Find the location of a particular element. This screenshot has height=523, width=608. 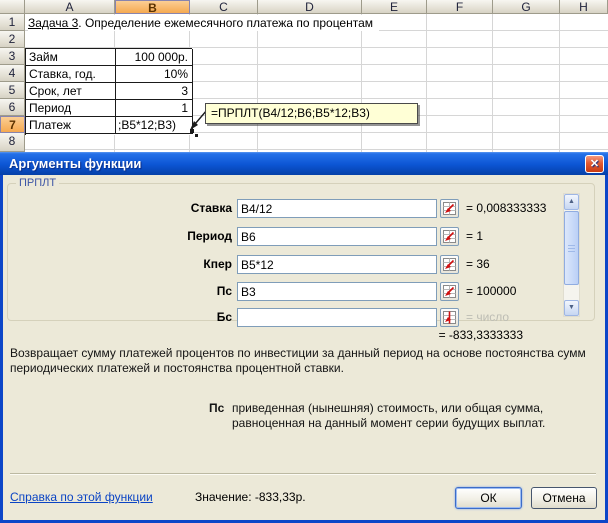

column-header-c: C is located at coordinates (224, 7).